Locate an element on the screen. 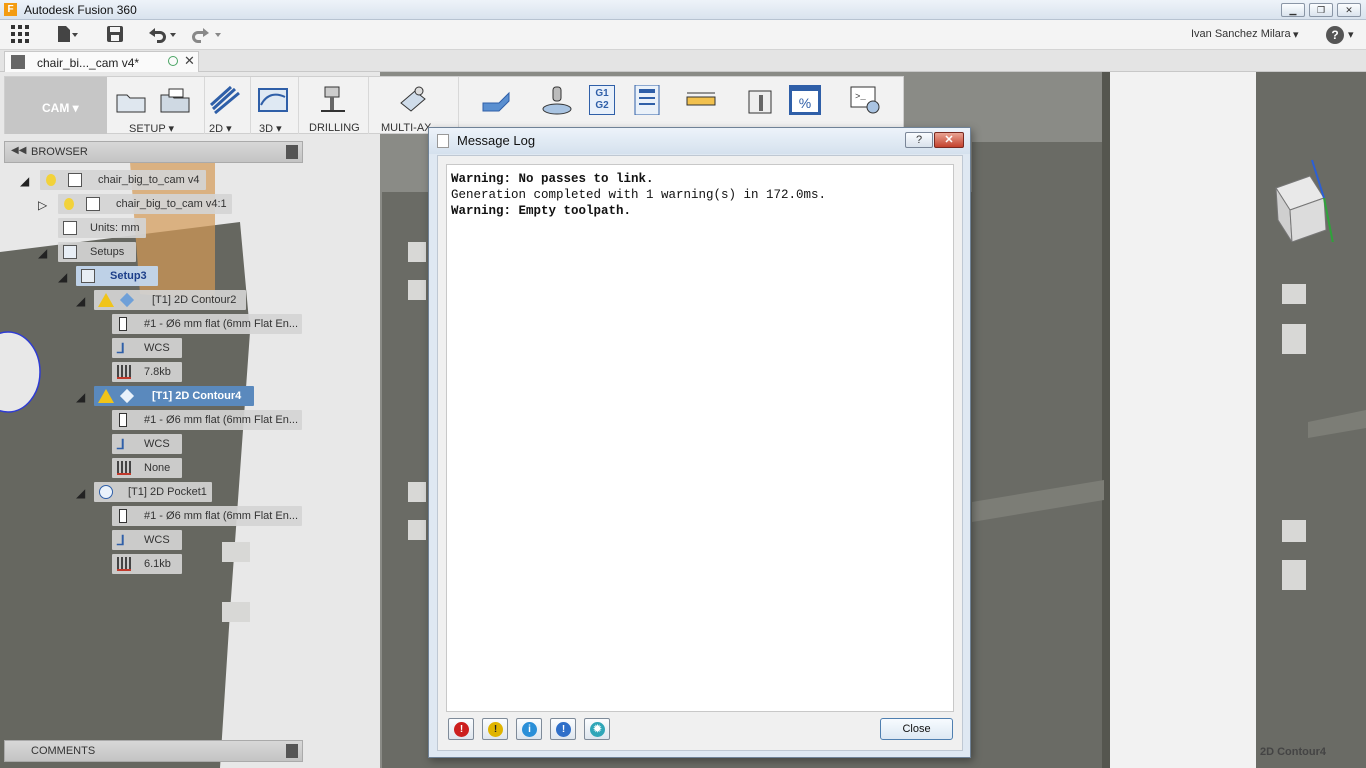 The image size is (1366, 768). workspace-switcher: CAM ▾ is located at coordinates (56, 105).